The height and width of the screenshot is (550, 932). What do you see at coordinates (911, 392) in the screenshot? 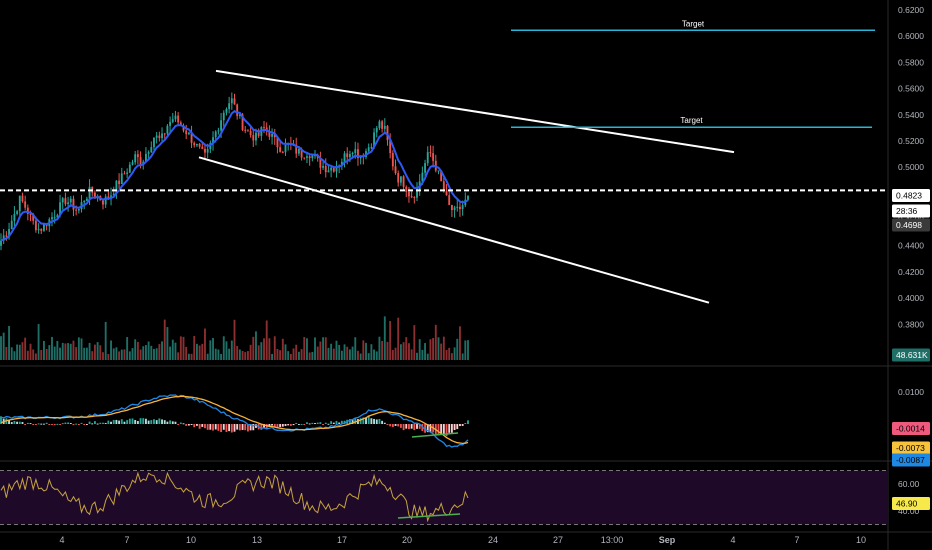
I see `macd-tick-label: 0.0100` at bounding box center [911, 392].